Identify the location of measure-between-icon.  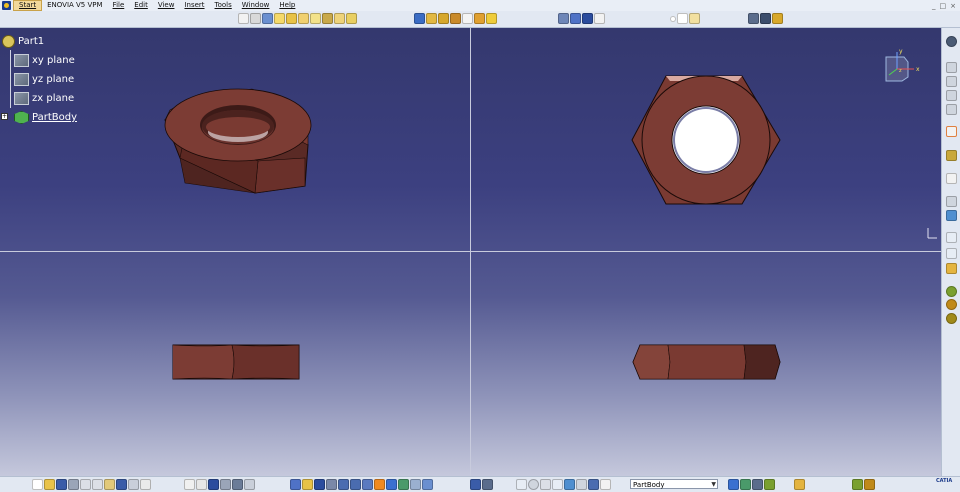
(753, 18).